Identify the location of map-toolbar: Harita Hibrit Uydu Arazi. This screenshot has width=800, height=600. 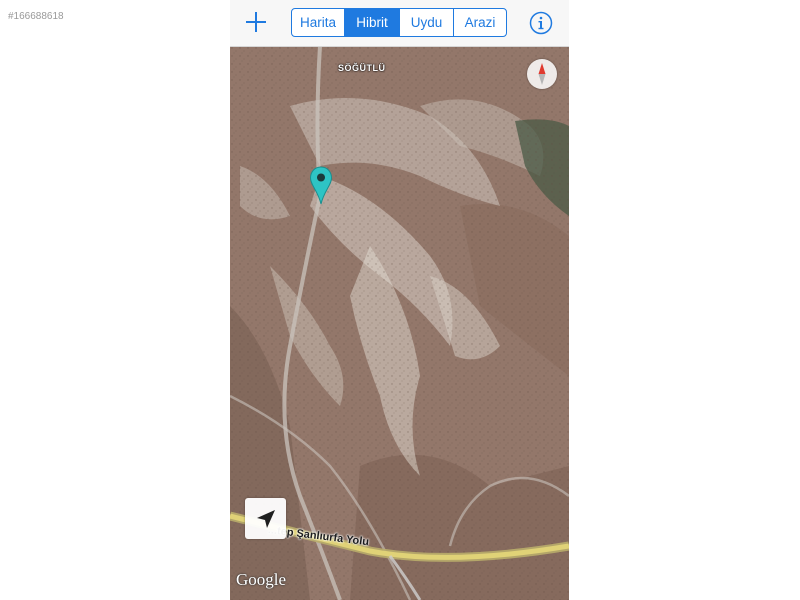
(399, 23).